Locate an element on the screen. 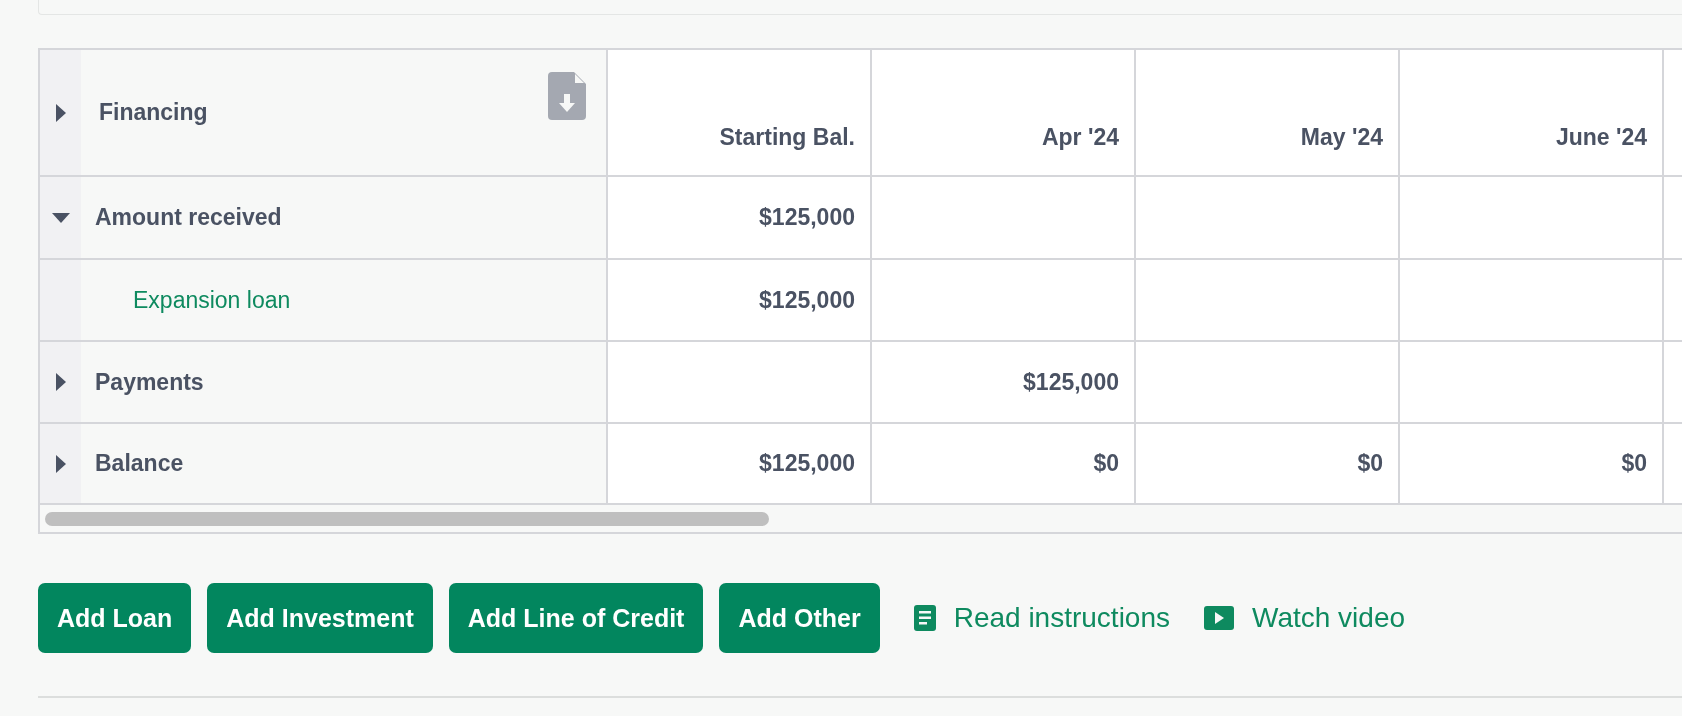  row-sublabel: Expansion loan is located at coordinates (212, 300).